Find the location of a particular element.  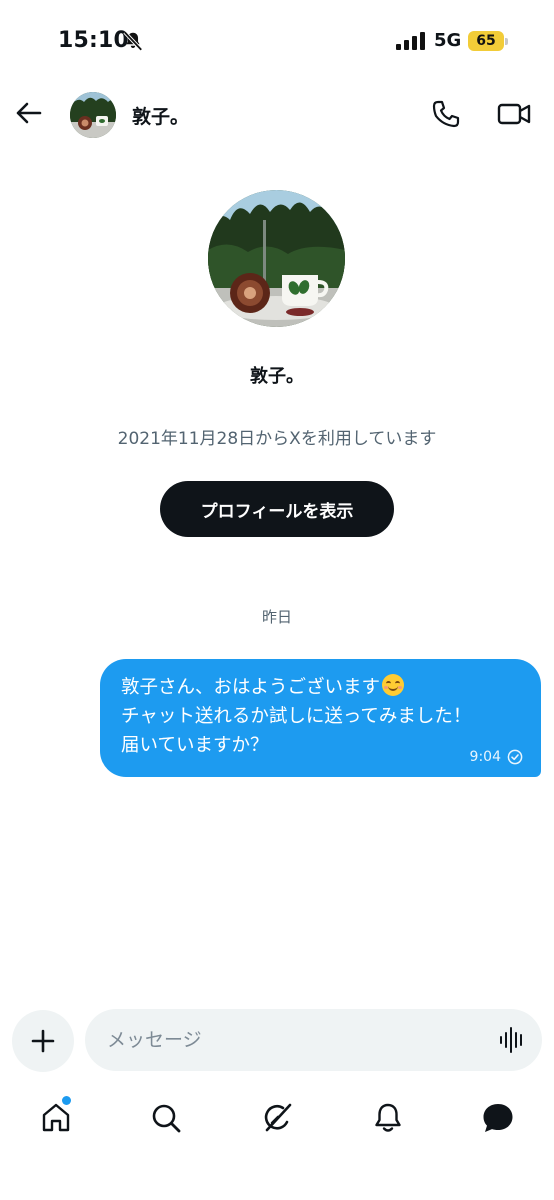

profile-avatar is located at coordinates (276, 258).